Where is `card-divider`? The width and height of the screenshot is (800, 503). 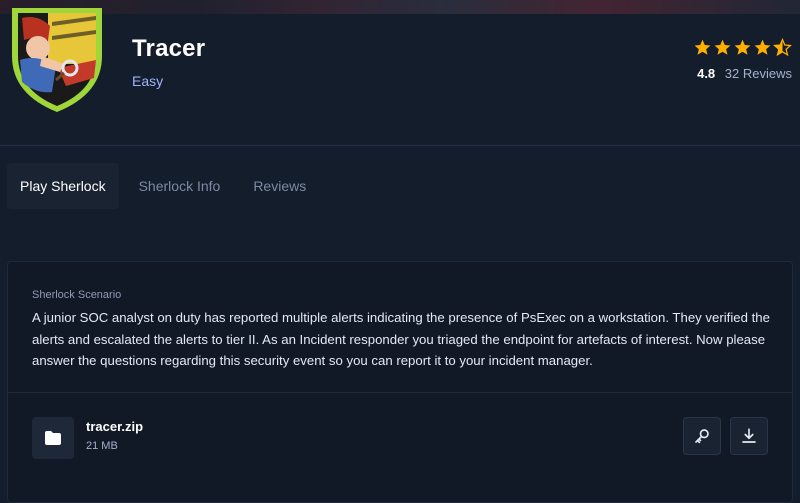 card-divider is located at coordinates (400, 392).